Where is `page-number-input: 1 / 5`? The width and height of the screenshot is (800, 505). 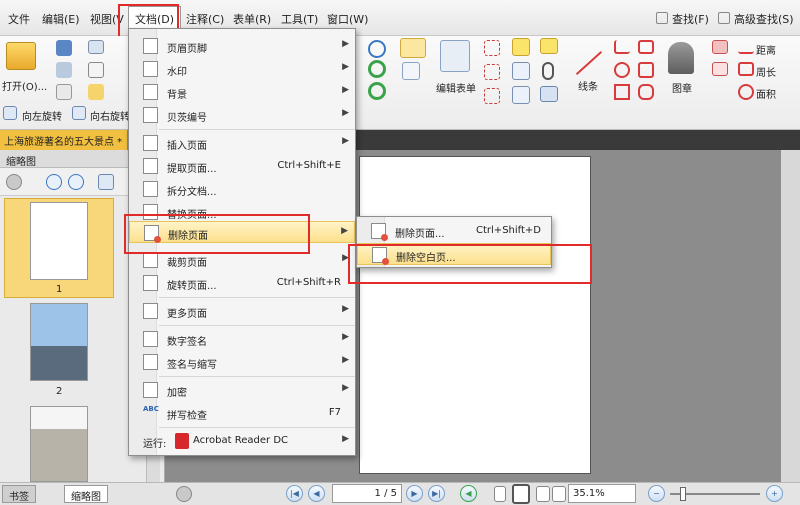 page-number-input: 1 / 5 is located at coordinates (367, 493).